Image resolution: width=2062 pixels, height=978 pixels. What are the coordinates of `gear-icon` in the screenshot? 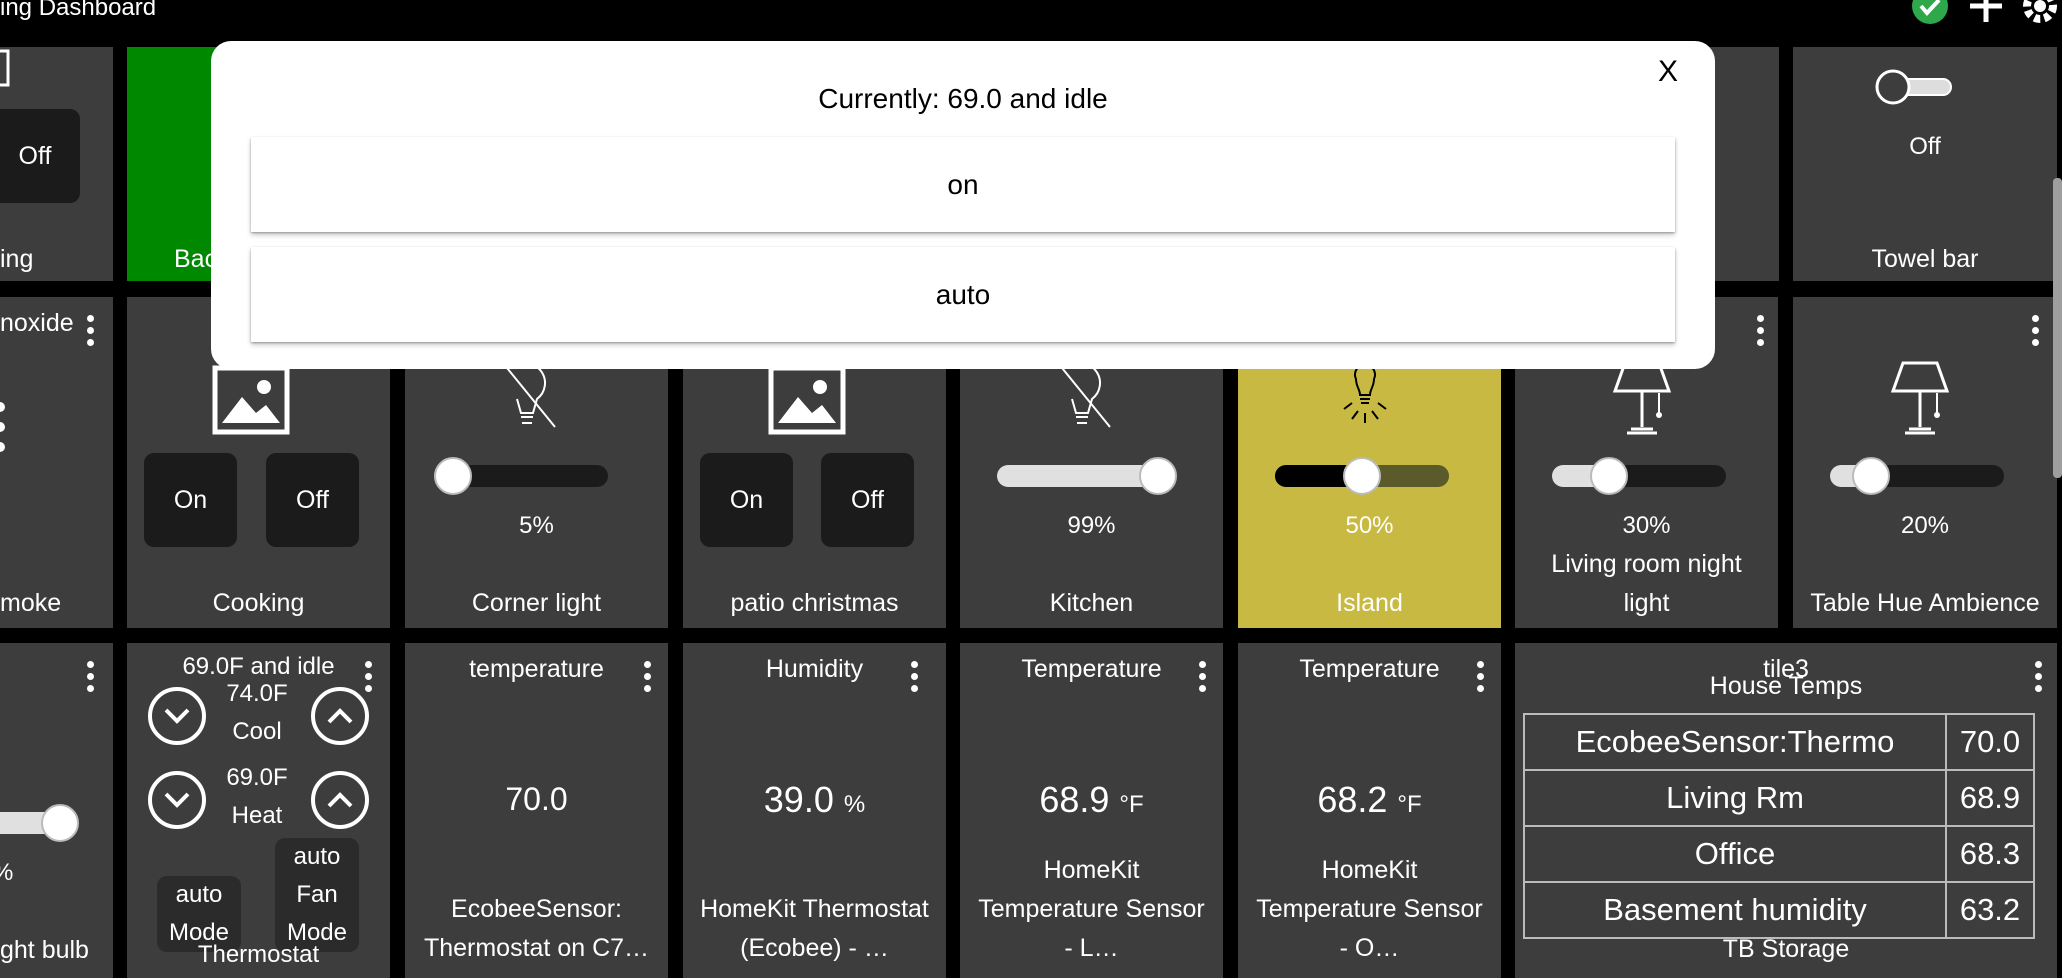 It's located at (2040, 13).